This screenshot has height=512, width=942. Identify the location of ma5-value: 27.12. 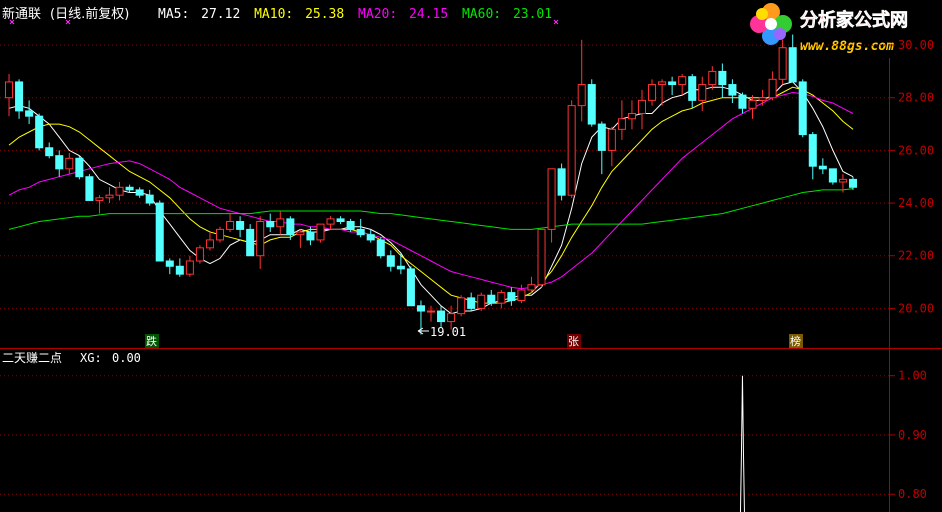
(220, 14).